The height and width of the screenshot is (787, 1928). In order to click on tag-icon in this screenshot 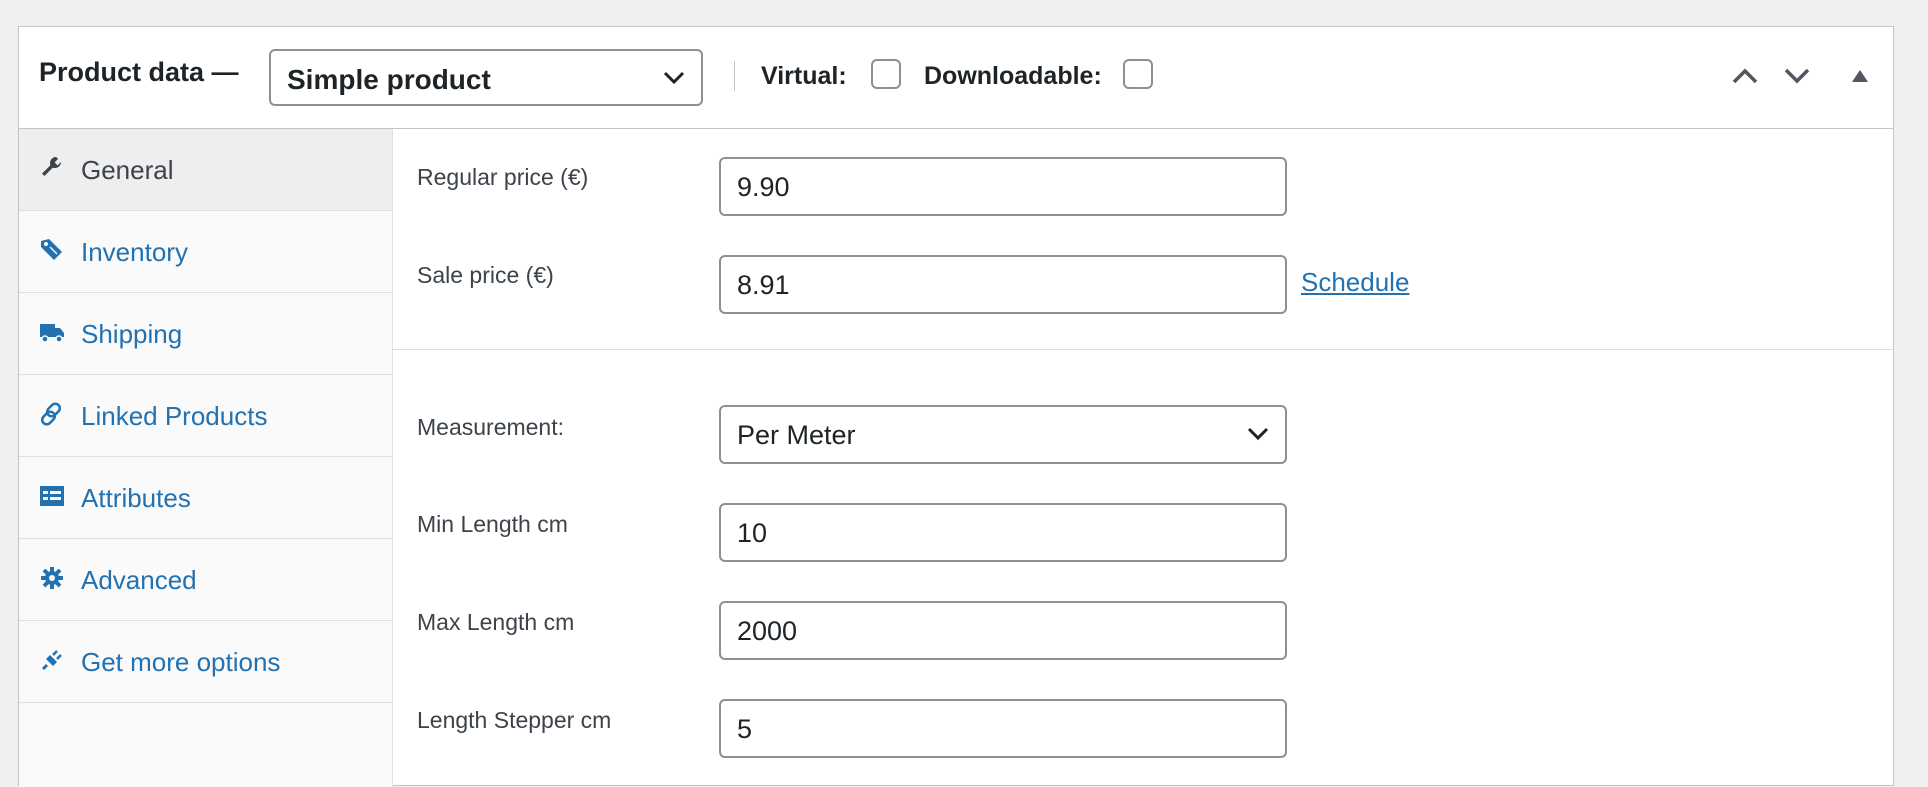, I will do `click(51, 249)`.